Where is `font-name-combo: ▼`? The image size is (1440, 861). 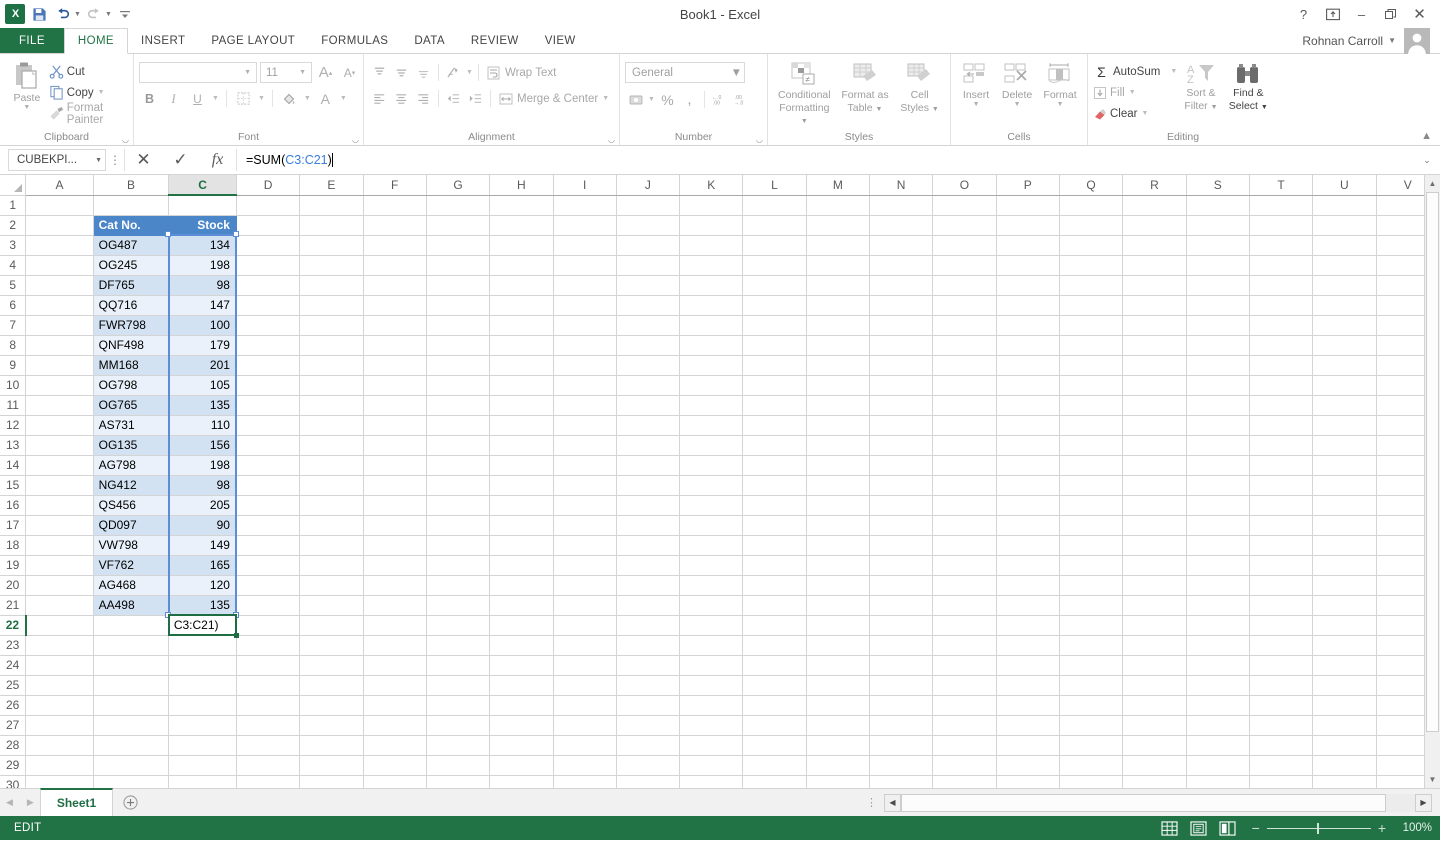 font-name-combo: ▼ is located at coordinates (198, 72).